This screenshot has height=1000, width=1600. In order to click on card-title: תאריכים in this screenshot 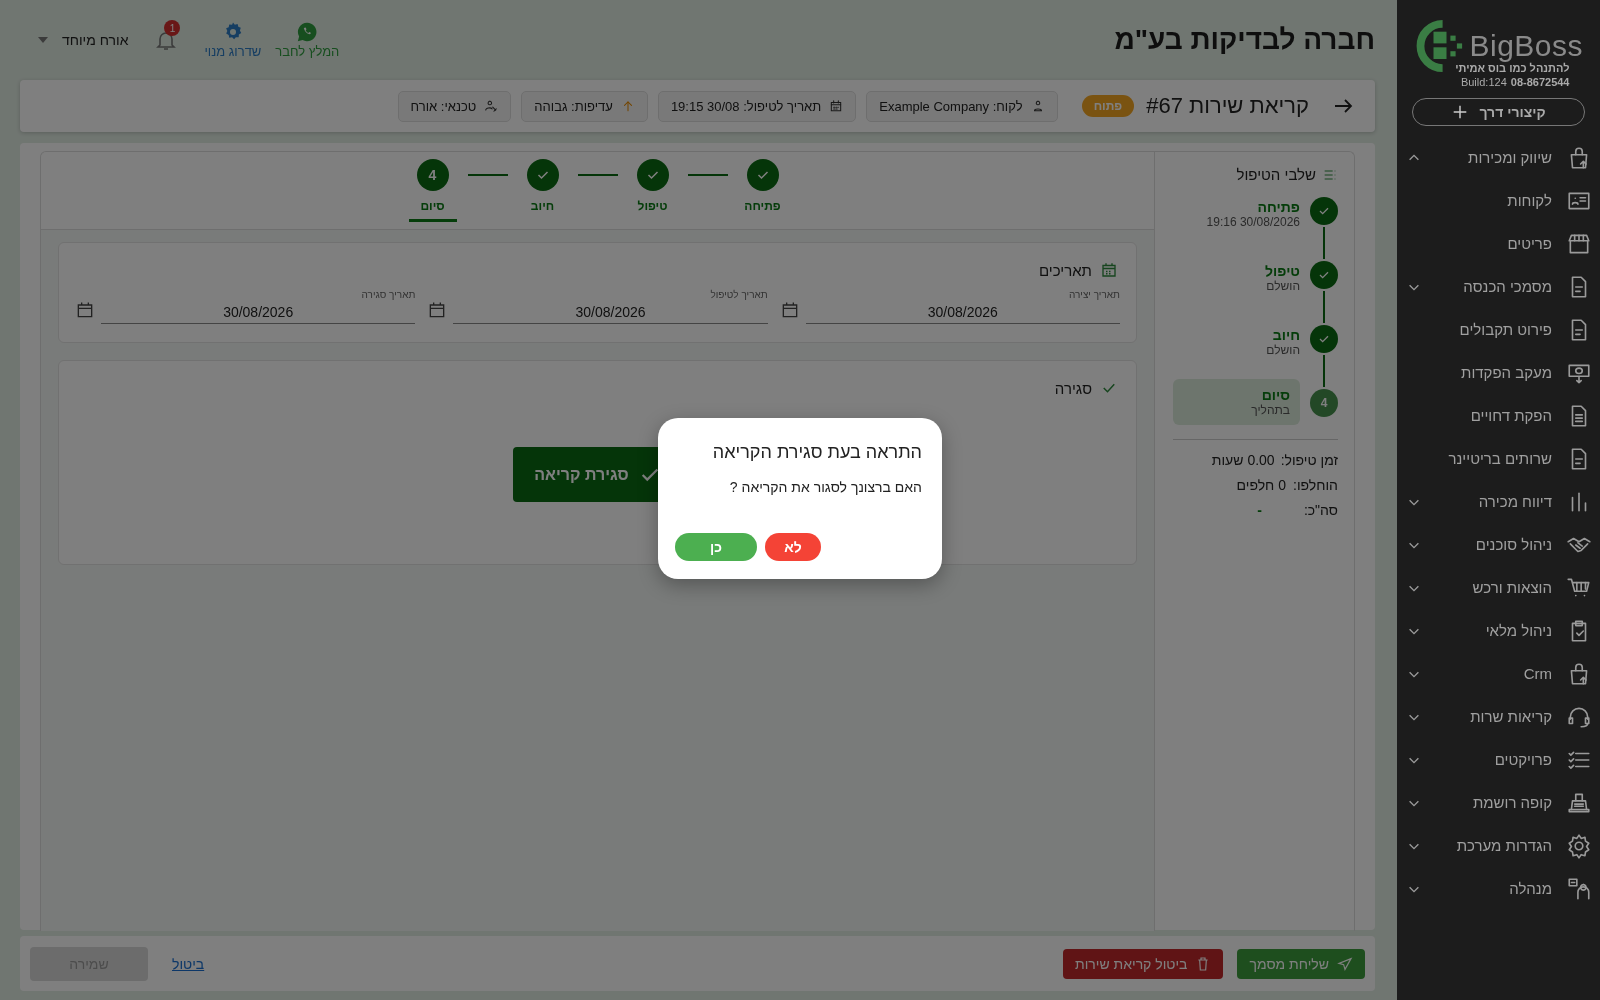, I will do `click(1065, 270)`.